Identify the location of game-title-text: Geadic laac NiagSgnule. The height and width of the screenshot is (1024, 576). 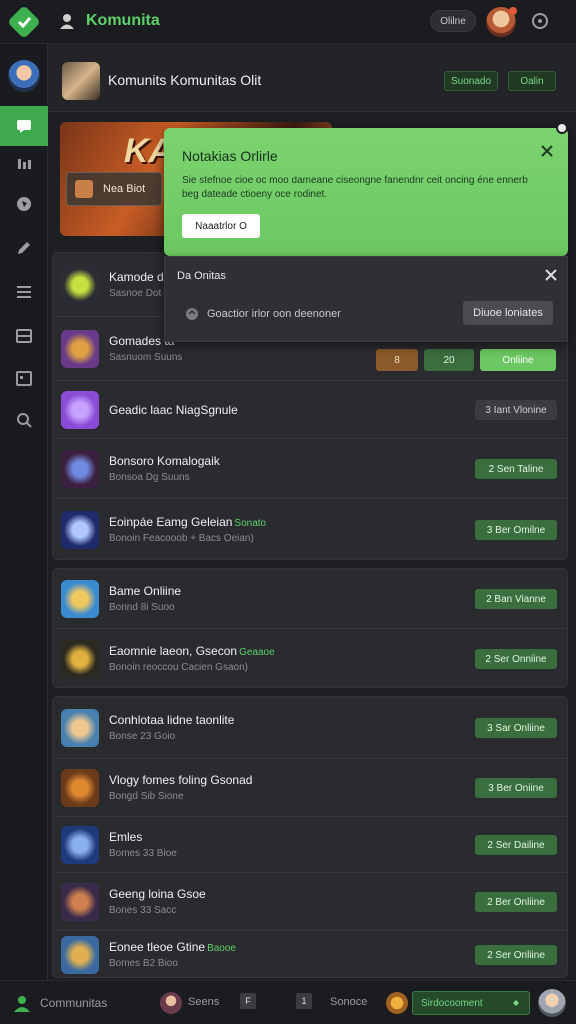
(173, 410).